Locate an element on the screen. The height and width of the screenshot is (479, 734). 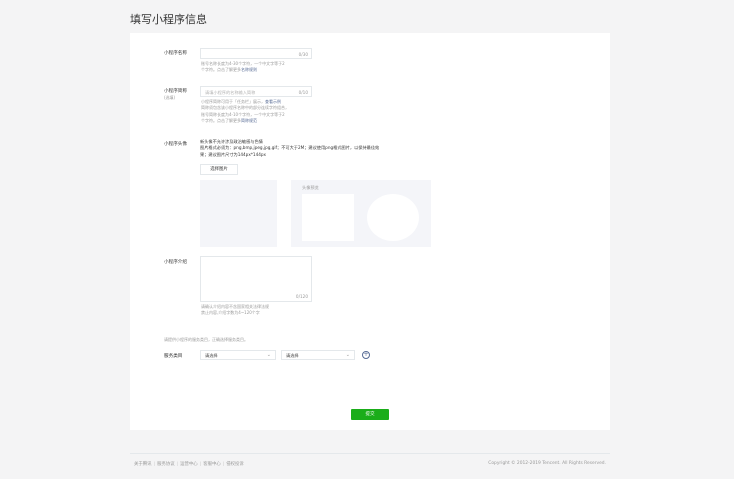
short-name-tip-line1: 小程序简称可用于「任务栏」展示， is located at coordinates (233, 101).